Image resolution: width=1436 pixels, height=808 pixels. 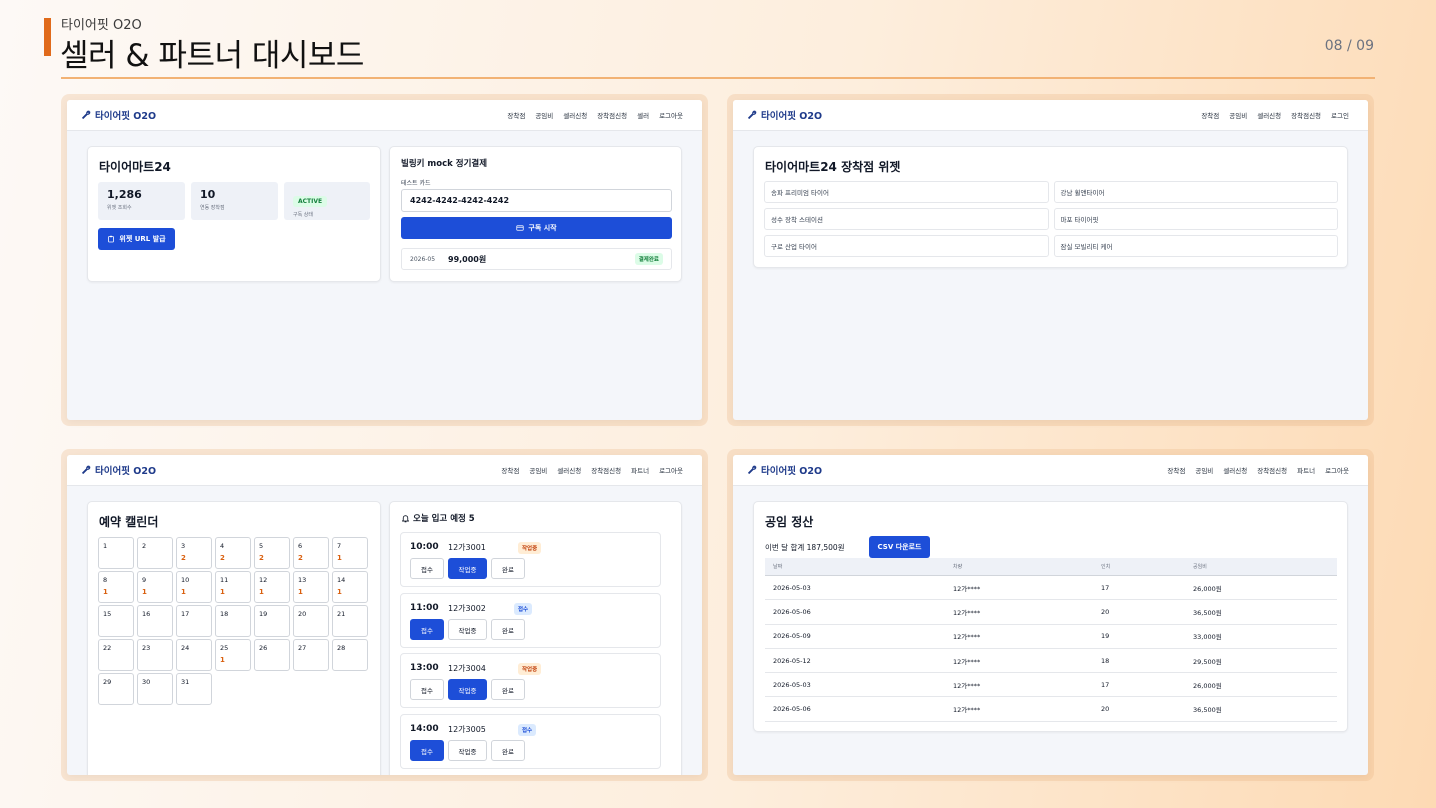 I want to click on nav-links: 장착점 공임비 셀러신청 장착점신청 파트너 로그아웃, so click(x=592, y=470).